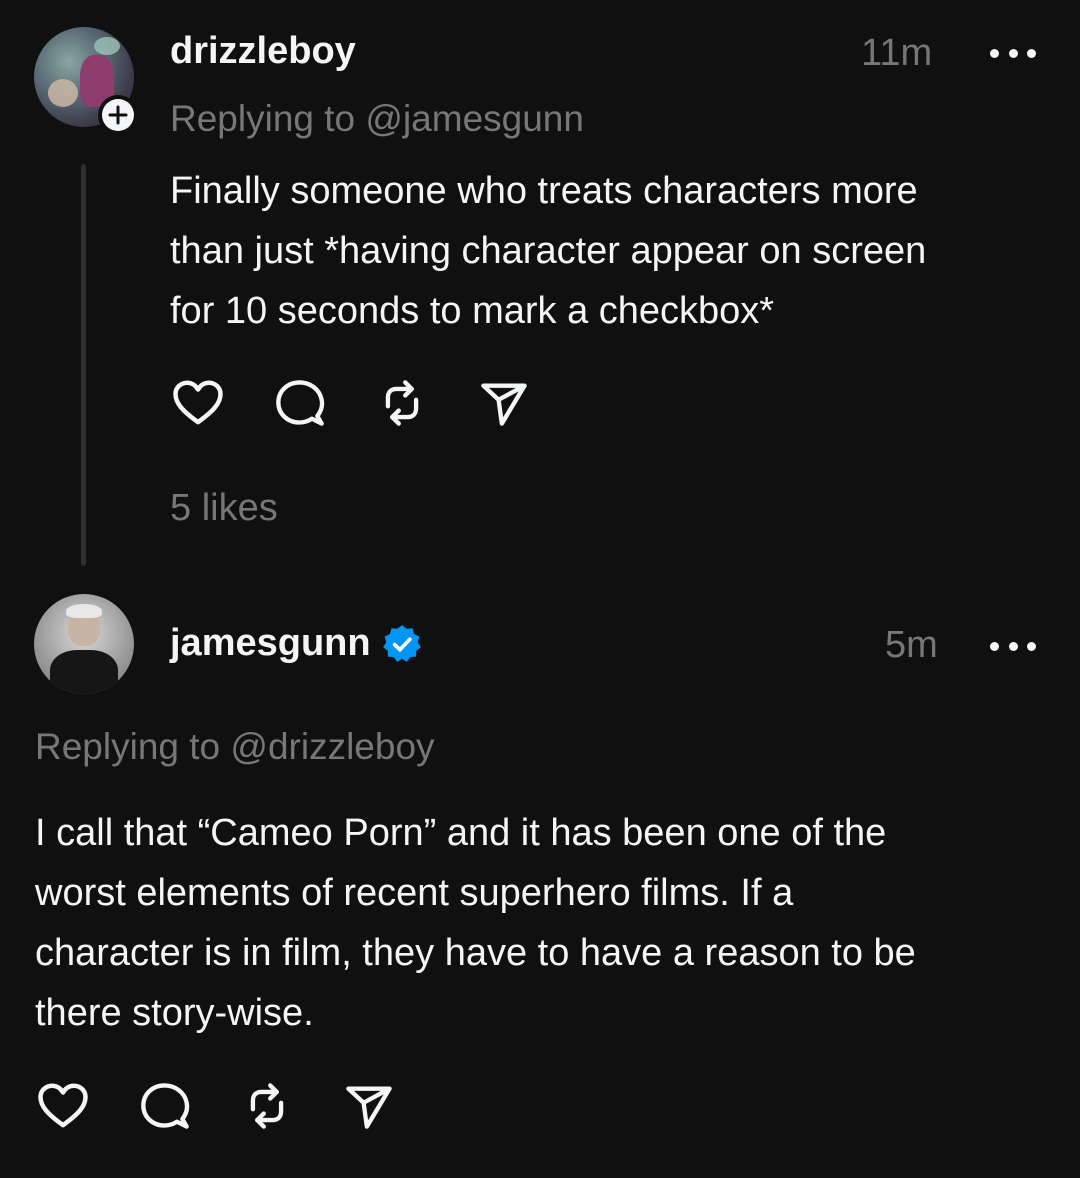  What do you see at coordinates (270, 643) in the screenshot?
I see `username-jamesgunn: jamesgunn` at bounding box center [270, 643].